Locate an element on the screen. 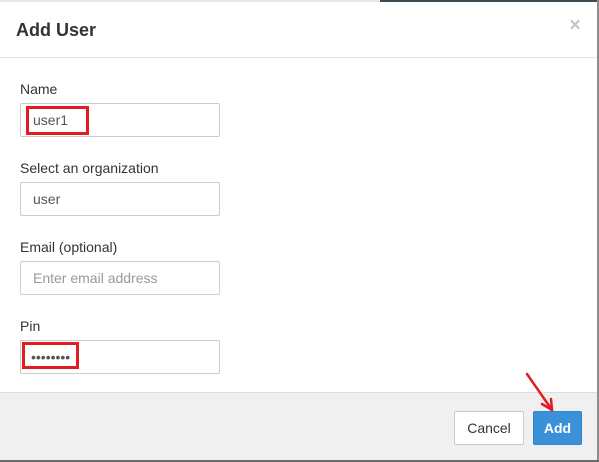 Image resolution: width=599 pixels, height=462 pixels. organization-label: Select an organization is located at coordinates (89, 168).